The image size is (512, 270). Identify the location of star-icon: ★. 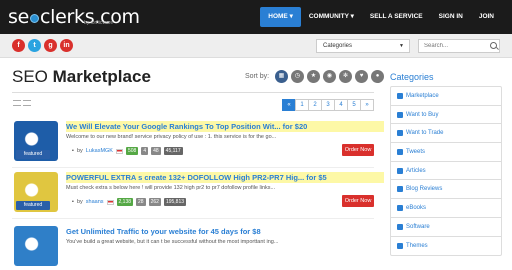
(313, 76).